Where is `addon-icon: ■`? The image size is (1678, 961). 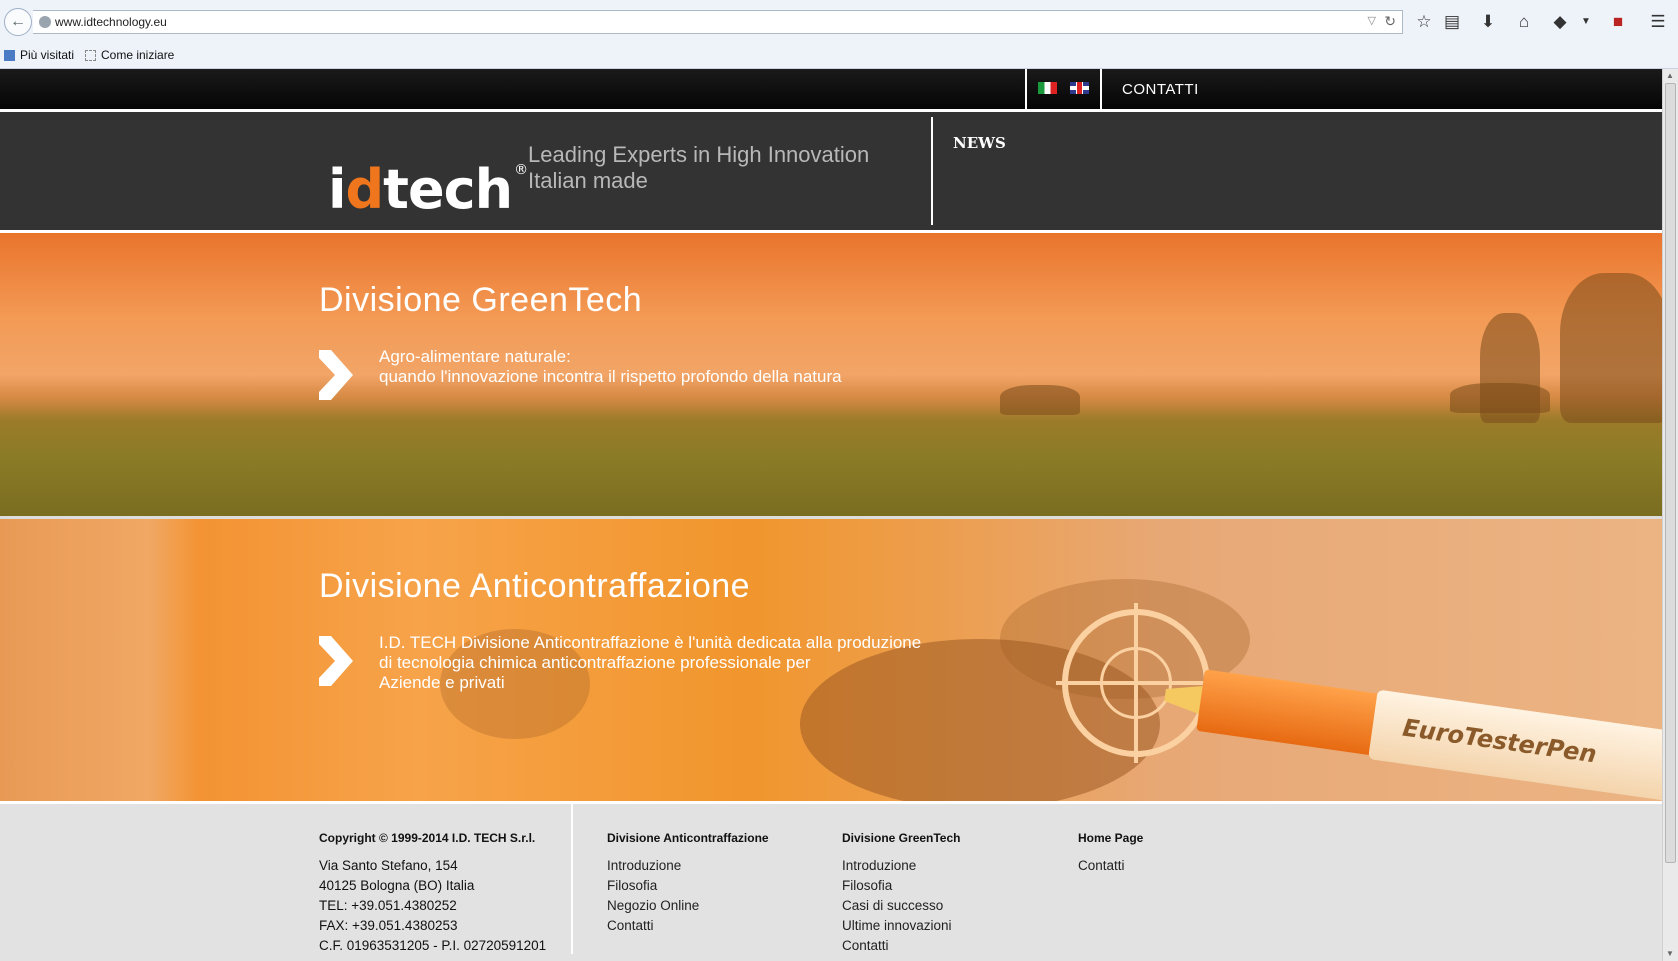
addon-icon: ■ is located at coordinates (1618, 22).